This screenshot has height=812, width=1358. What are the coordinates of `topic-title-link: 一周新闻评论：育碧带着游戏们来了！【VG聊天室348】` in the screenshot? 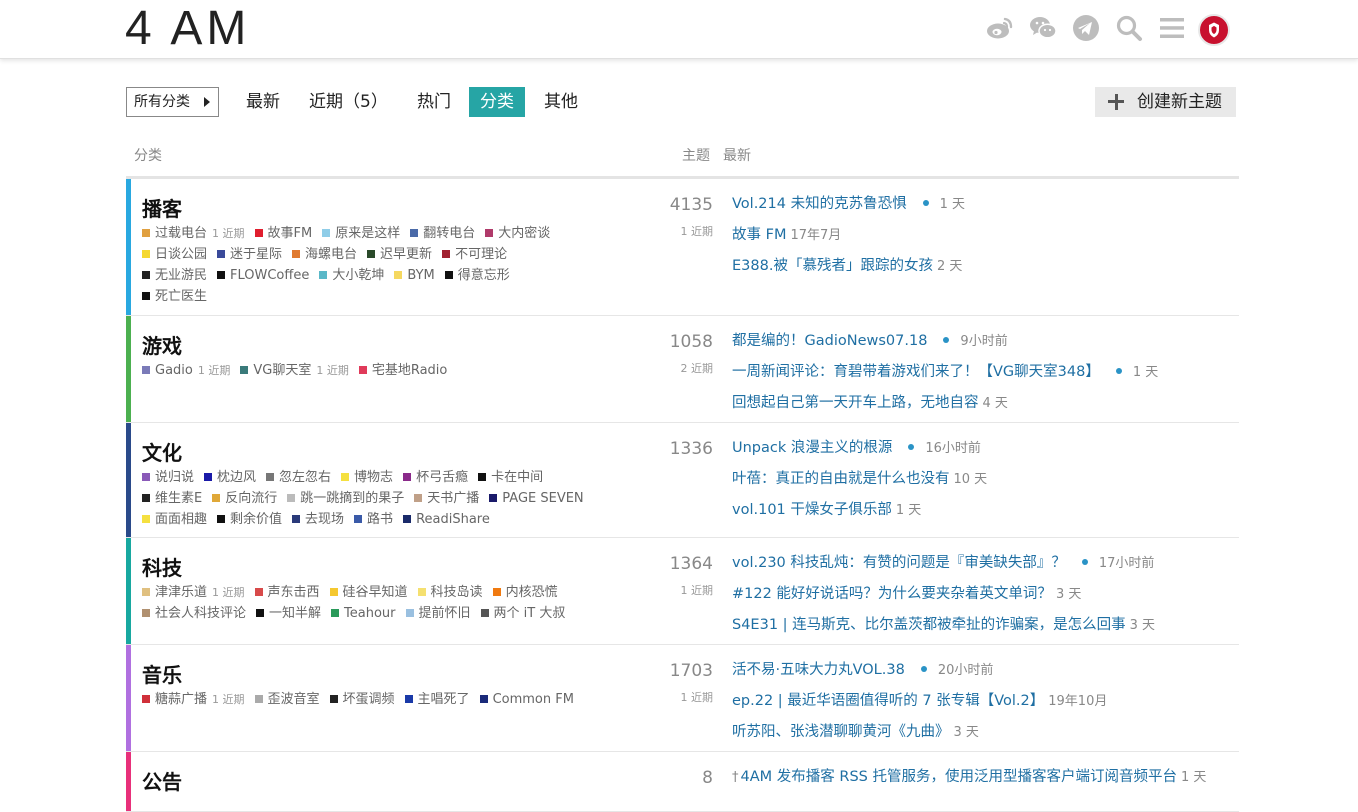 It's located at (916, 372).